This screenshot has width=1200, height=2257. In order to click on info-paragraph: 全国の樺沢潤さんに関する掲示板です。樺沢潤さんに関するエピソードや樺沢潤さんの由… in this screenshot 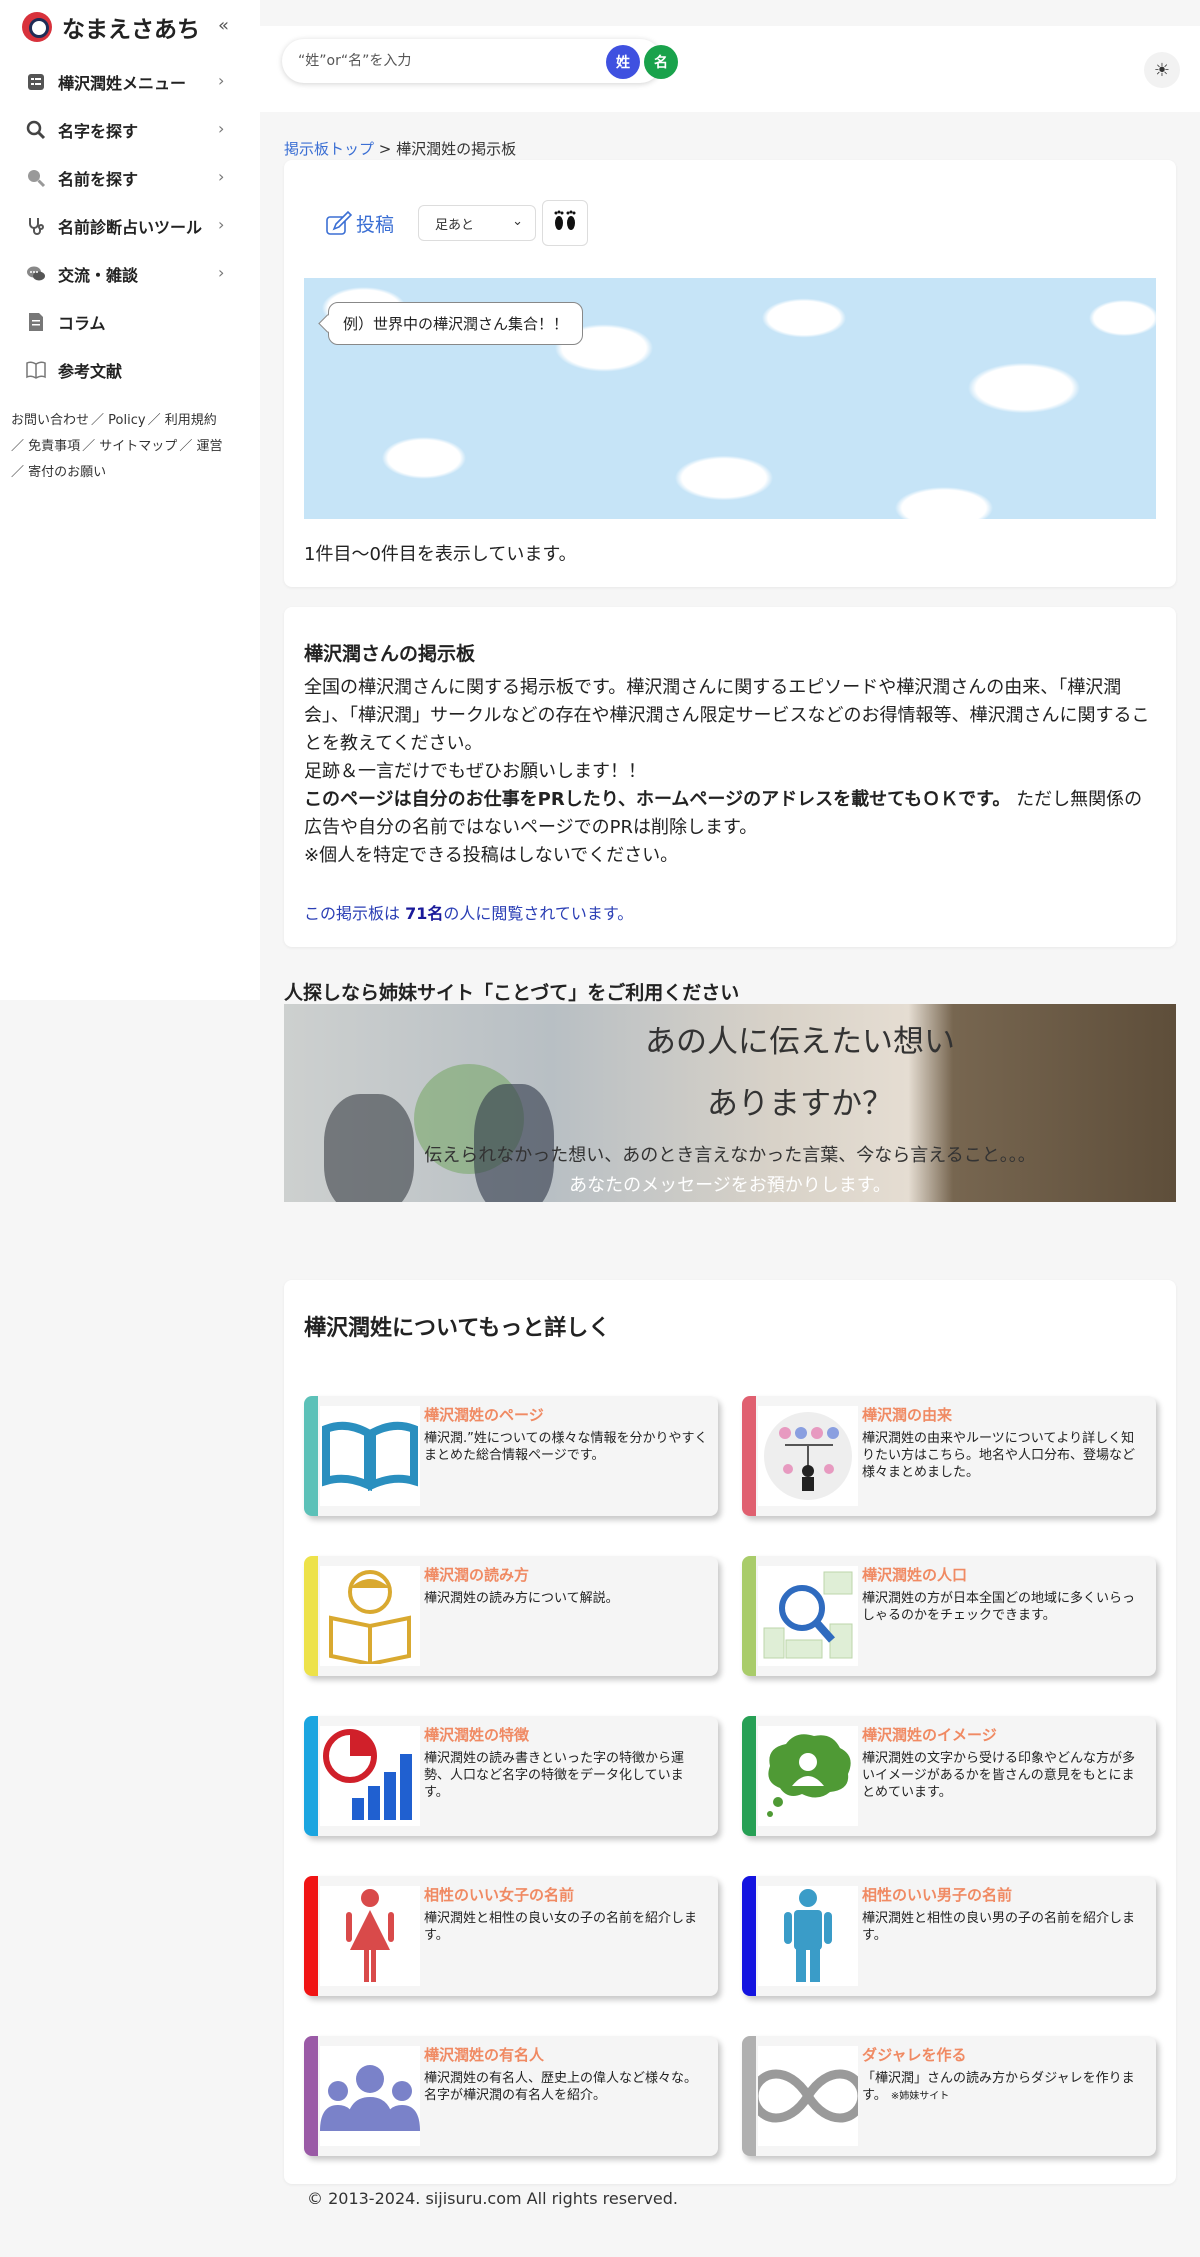, I will do `click(727, 715)`.